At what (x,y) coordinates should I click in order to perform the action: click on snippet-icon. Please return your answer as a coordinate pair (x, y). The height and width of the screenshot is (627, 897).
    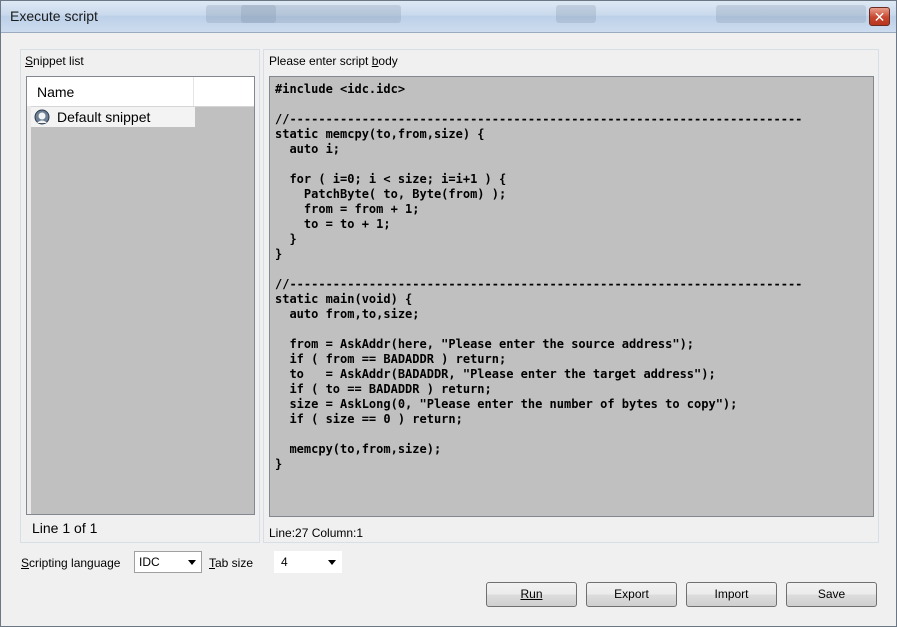
    Looking at the image, I should click on (42, 117).